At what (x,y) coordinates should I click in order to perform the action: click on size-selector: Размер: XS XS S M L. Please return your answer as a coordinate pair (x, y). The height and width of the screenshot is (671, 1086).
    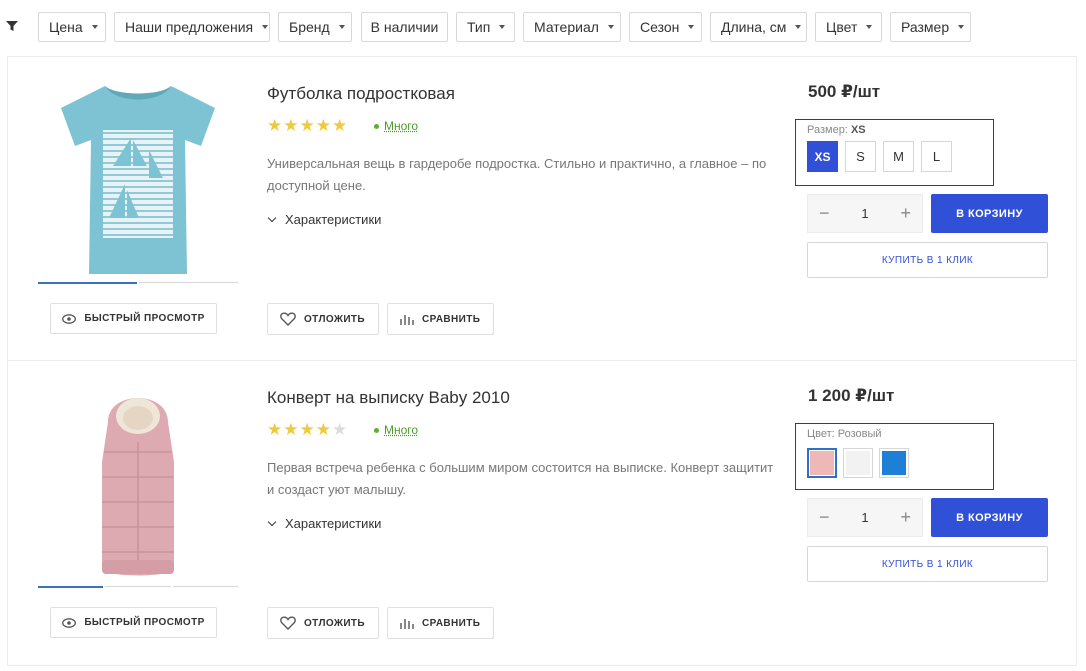
    Looking at the image, I should click on (894, 152).